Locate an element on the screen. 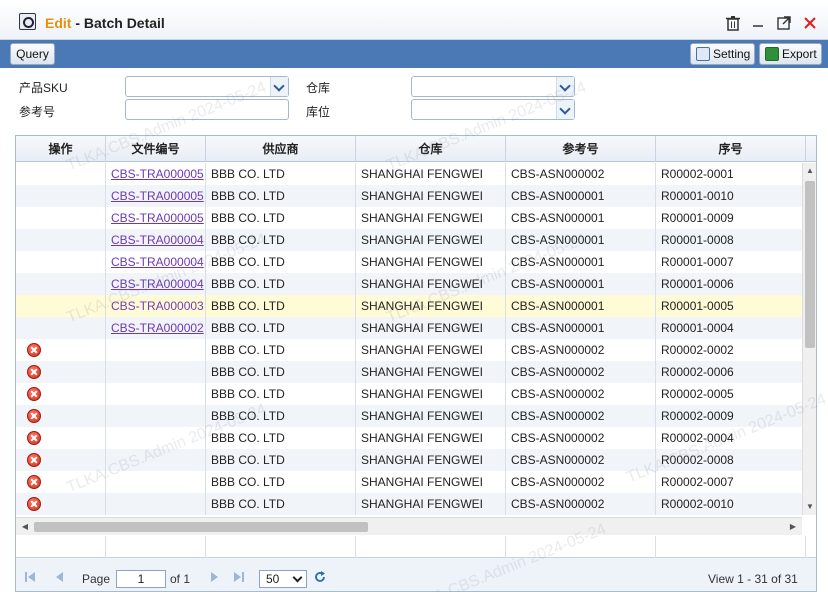 Image resolution: width=828 pixels, height=592 pixels. header-supplier: 供应商 is located at coordinates (281, 149).